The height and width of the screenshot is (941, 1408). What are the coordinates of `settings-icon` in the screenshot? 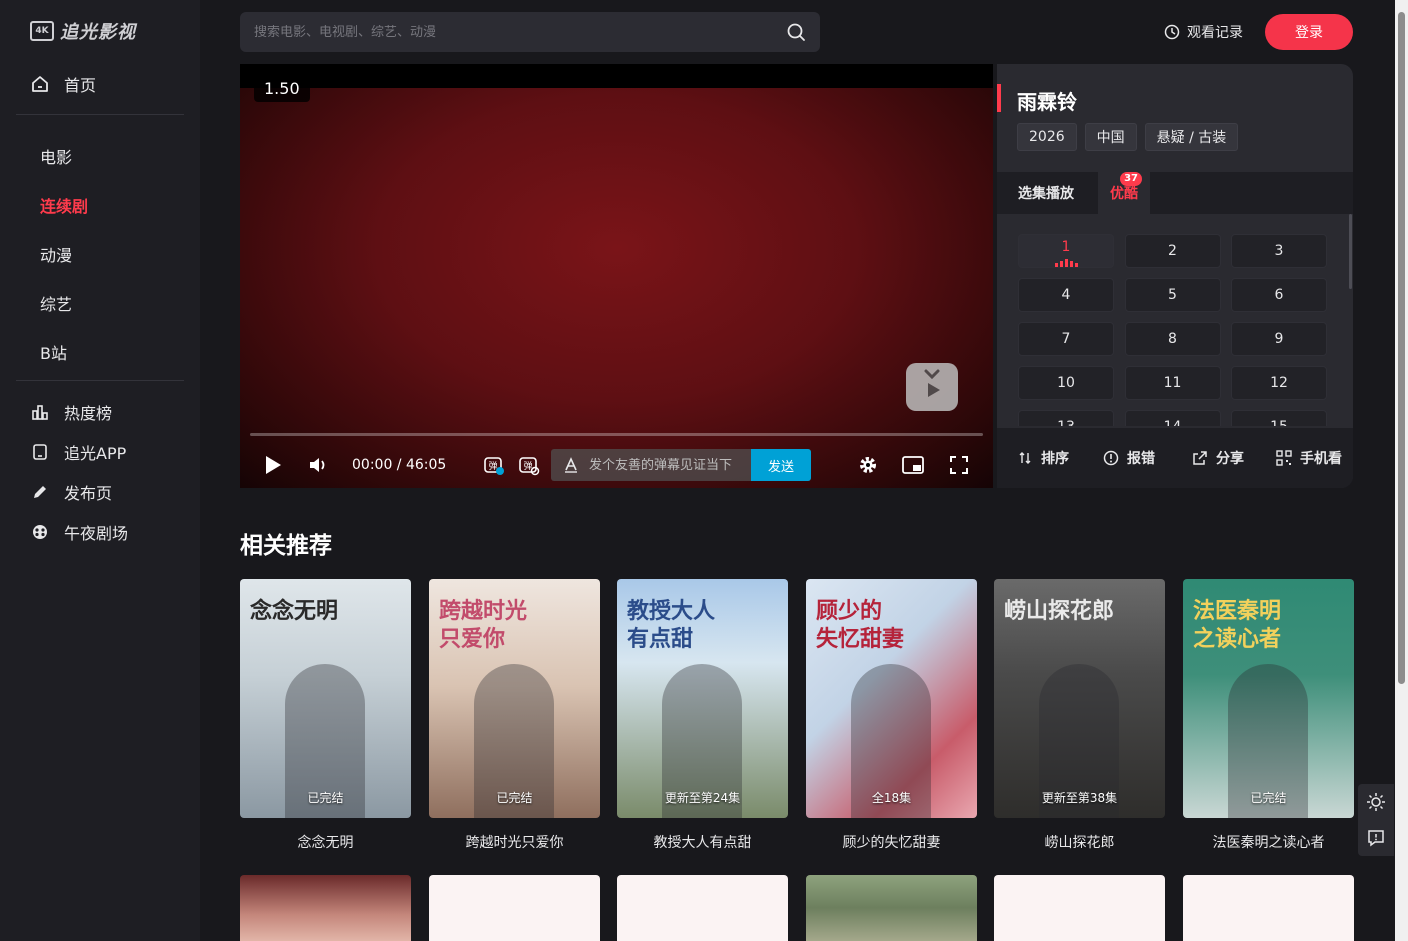 It's located at (868, 465).